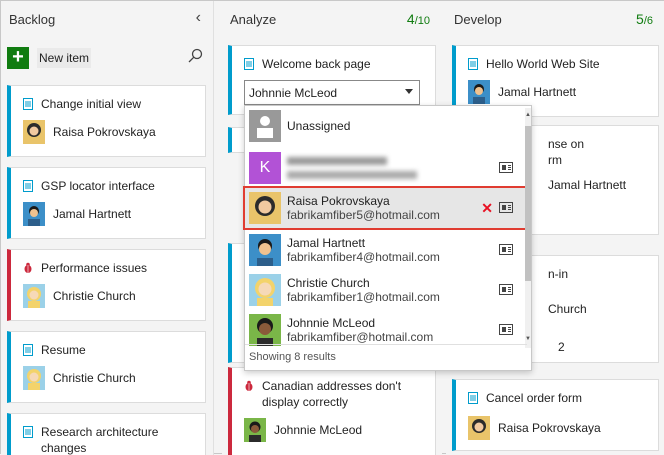 The image size is (664, 455). What do you see at coordinates (94, 268) in the screenshot?
I see `card-title: Performance issues` at bounding box center [94, 268].